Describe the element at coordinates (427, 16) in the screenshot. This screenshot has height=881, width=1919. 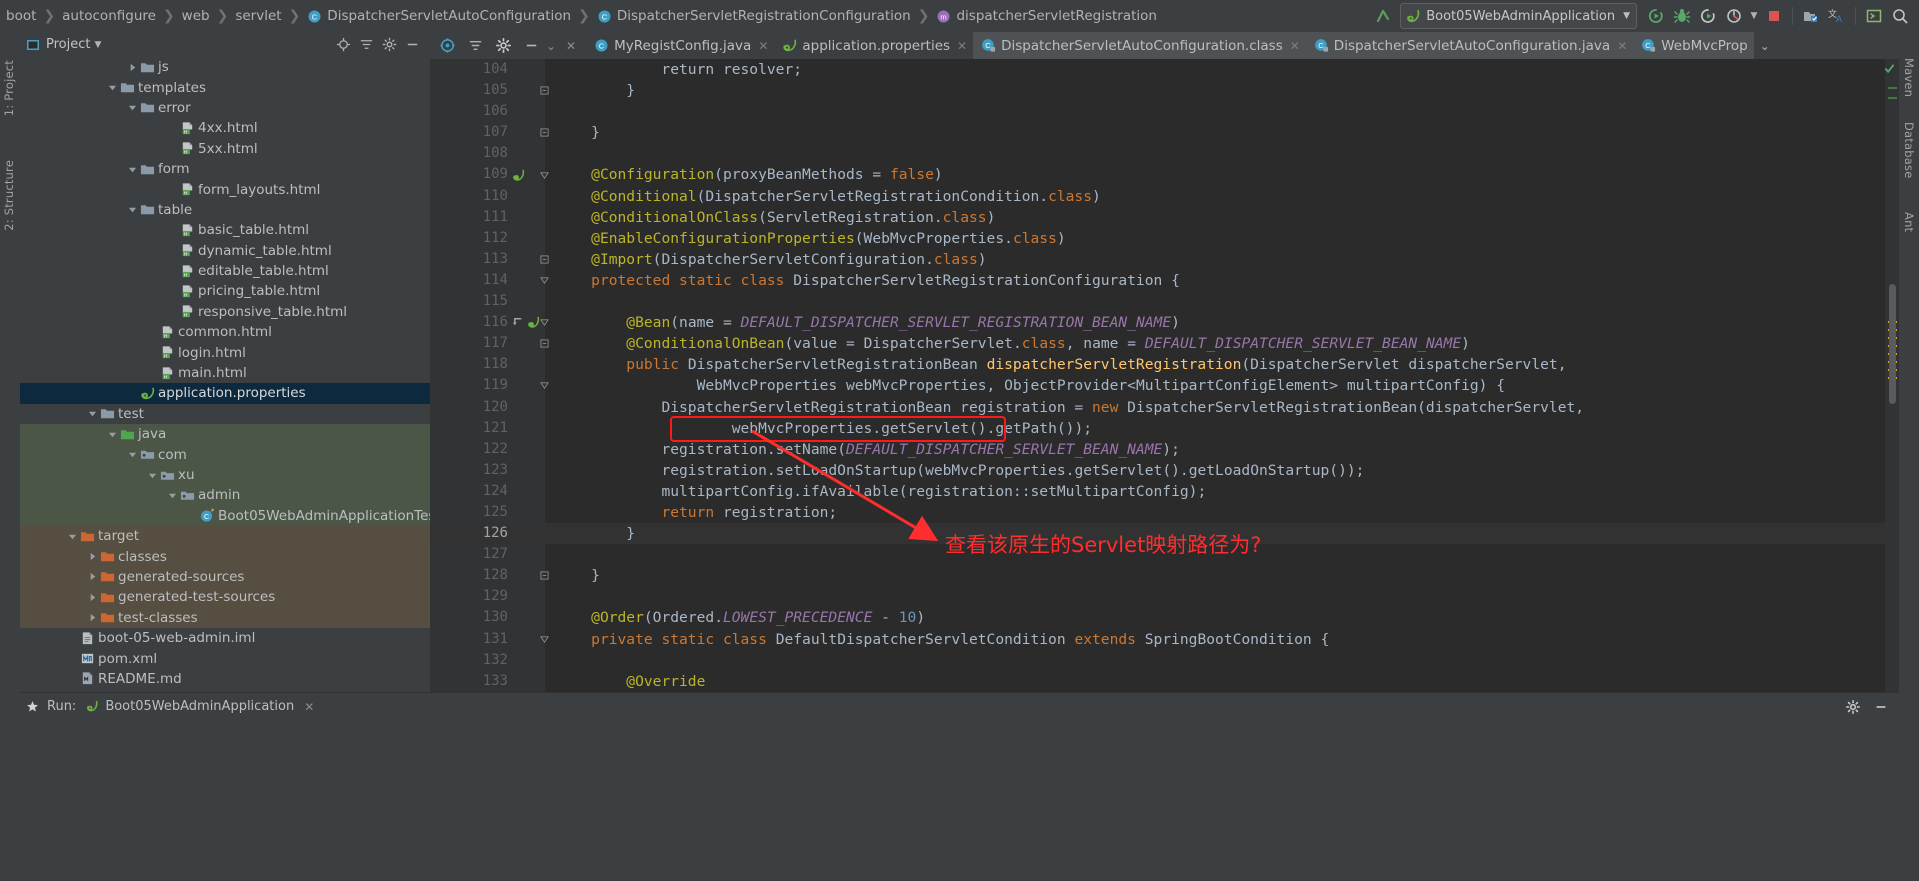
I see `breadcrumb-item: ❯ C DispatcherServletAutoConfiguration` at that location.